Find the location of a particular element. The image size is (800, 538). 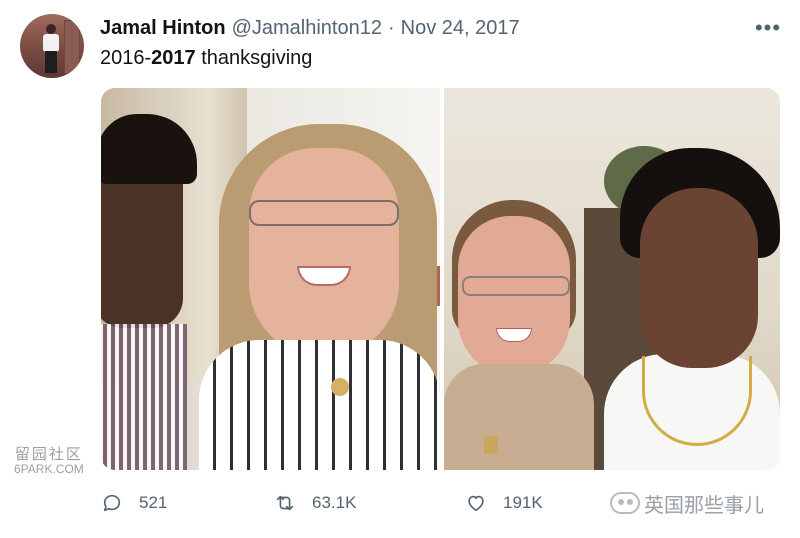

retweet-button: 63.1K is located at coordinates (315, 503).